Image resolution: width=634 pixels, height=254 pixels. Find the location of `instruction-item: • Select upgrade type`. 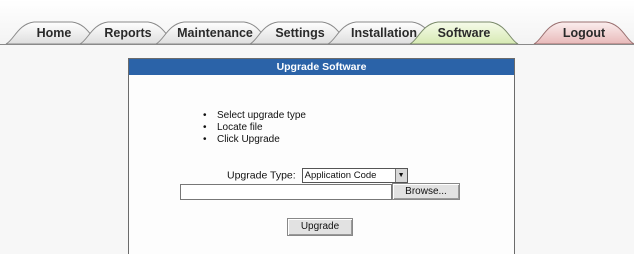

instruction-item: • Select upgrade type is located at coordinates (254, 116).